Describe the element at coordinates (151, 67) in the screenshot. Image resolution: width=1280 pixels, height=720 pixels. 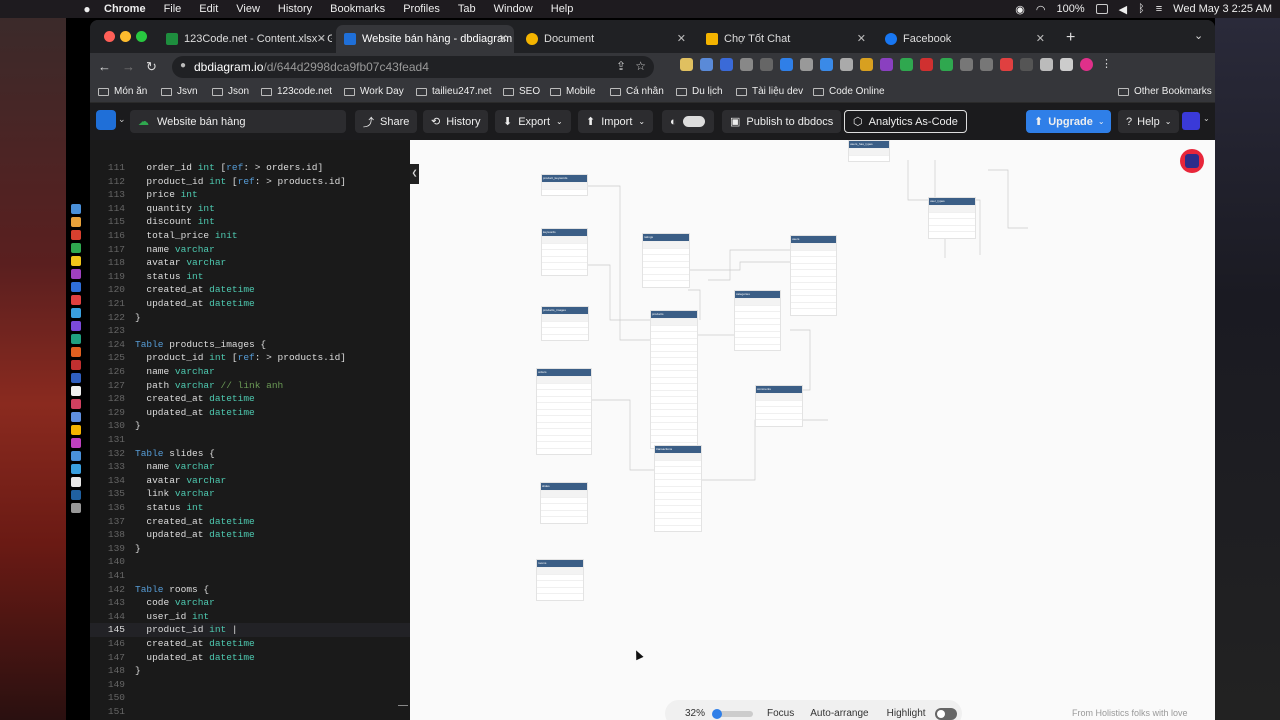
I see `reload-icon: ↻` at that location.